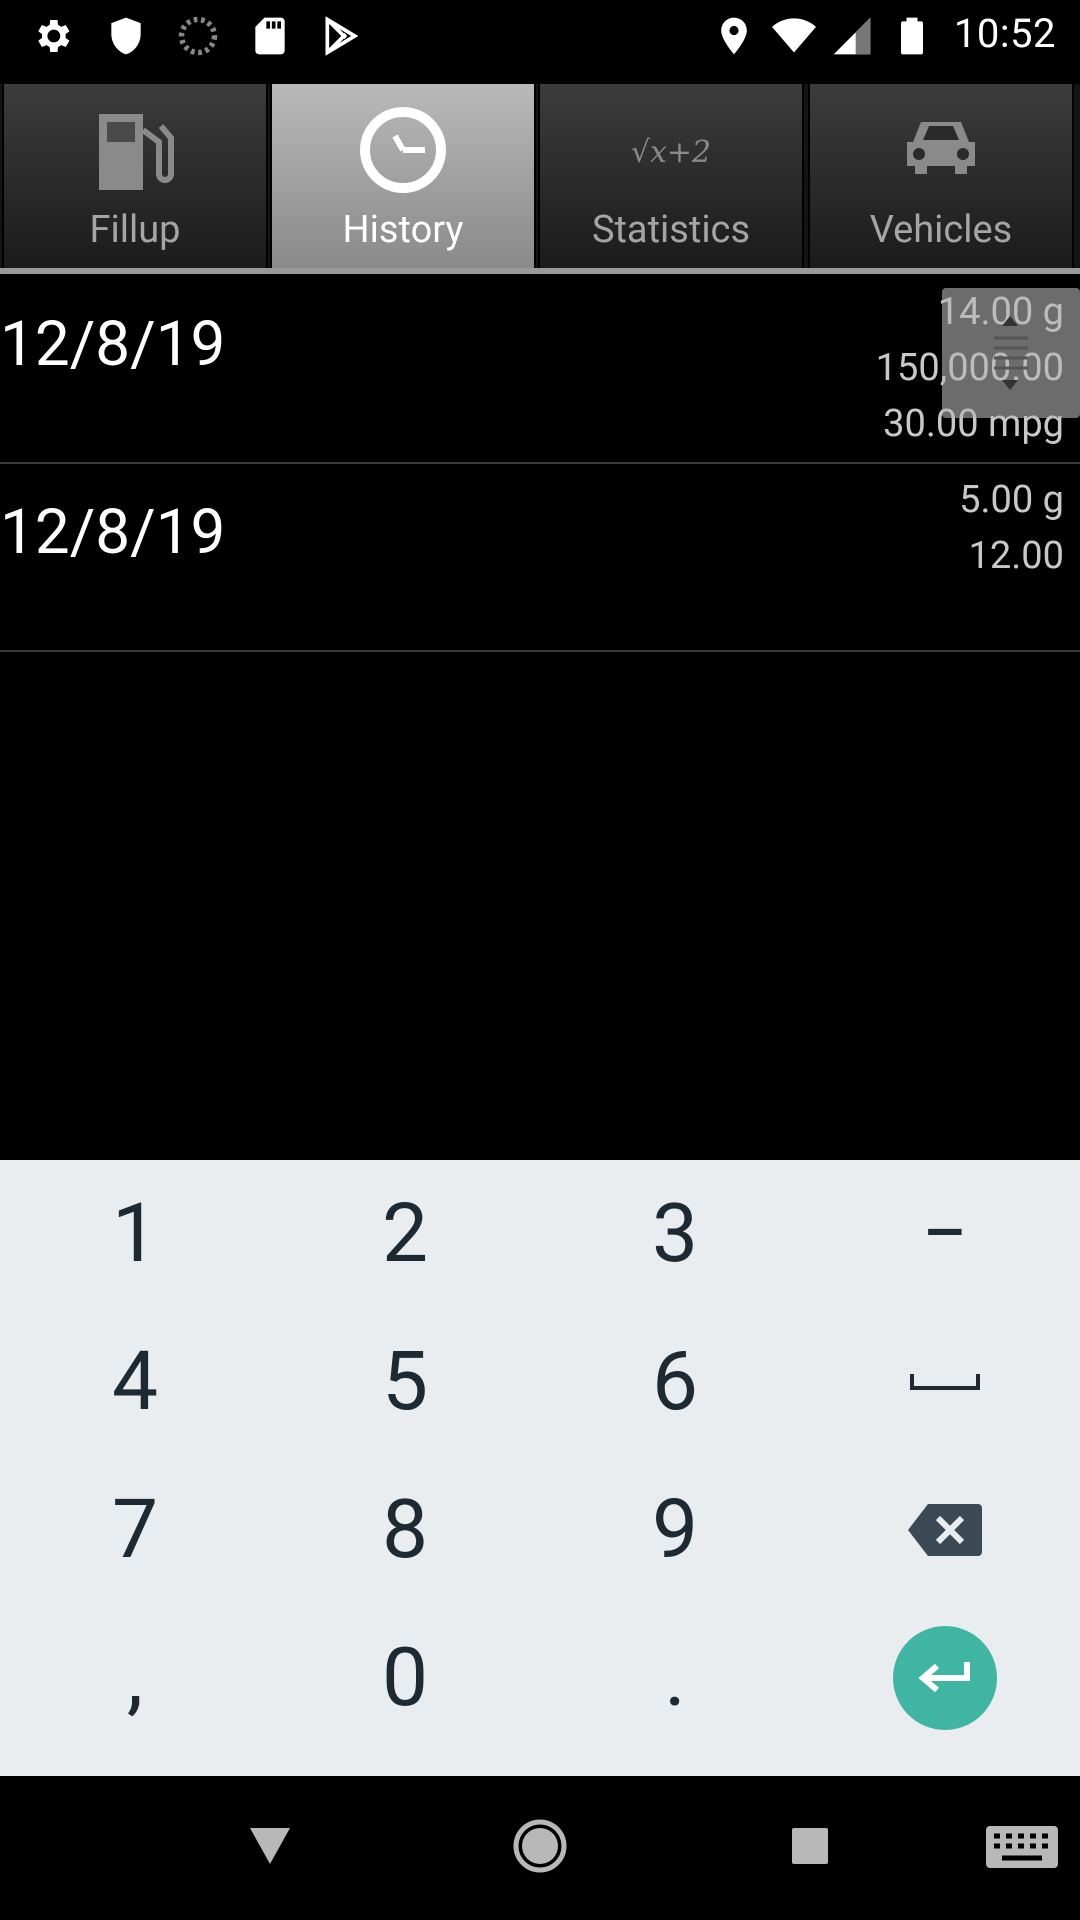 This screenshot has width=1080, height=1920. What do you see at coordinates (135, 1678) in the screenshot?
I see `key-comma: ,` at bounding box center [135, 1678].